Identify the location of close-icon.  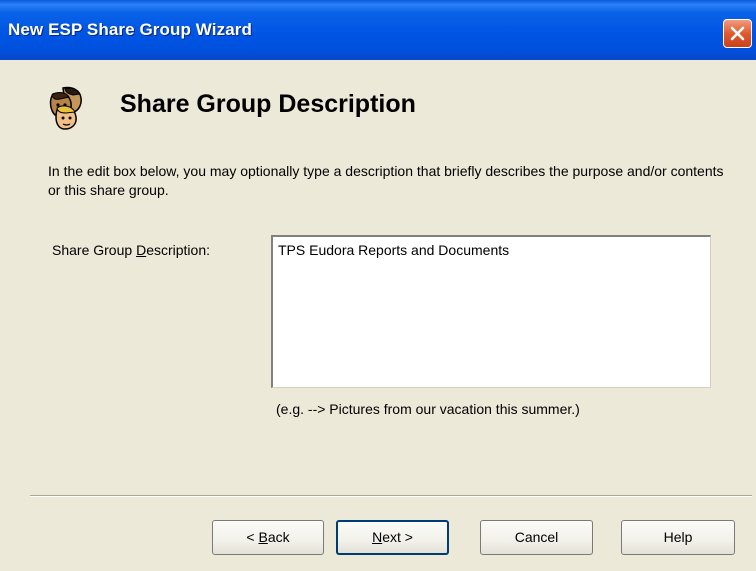
(737, 33).